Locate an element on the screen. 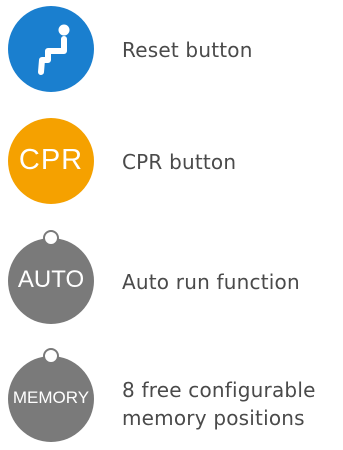 Image resolution: width=343 pixels, height=450 pixels. reset-description: Reset button is located at coordinates (187, 50).